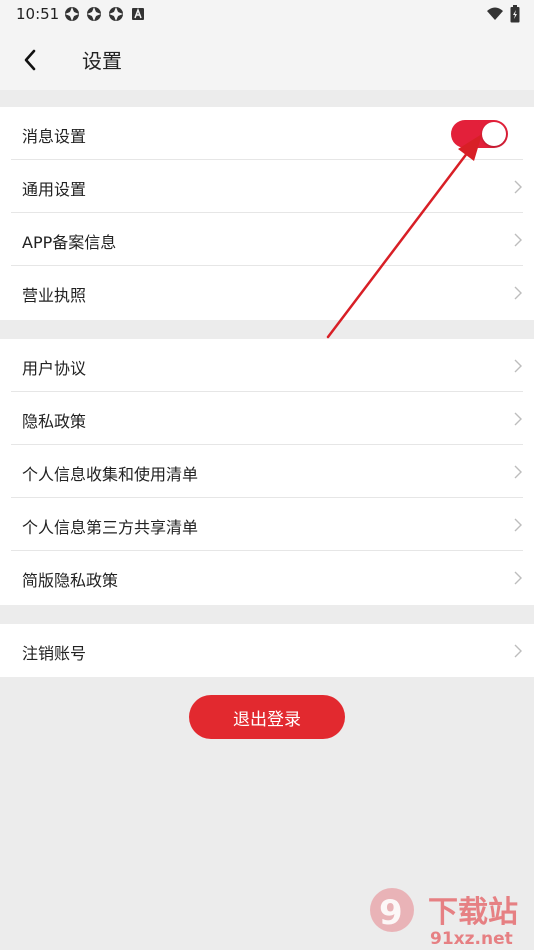  What do you see at coordinates (479, 134) in the screenshot?
I see `message-settings-toggle` at bounding box center [479, 134].